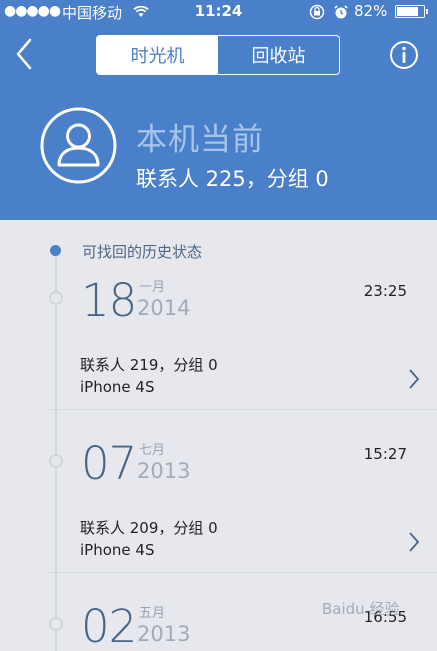 This screenshot has height=651, width=437. What do you see at coordinates (142, 252) in the screenshot?
I see `timeline-heading: 可找回的历史状态` at bounding box center [142, 252].